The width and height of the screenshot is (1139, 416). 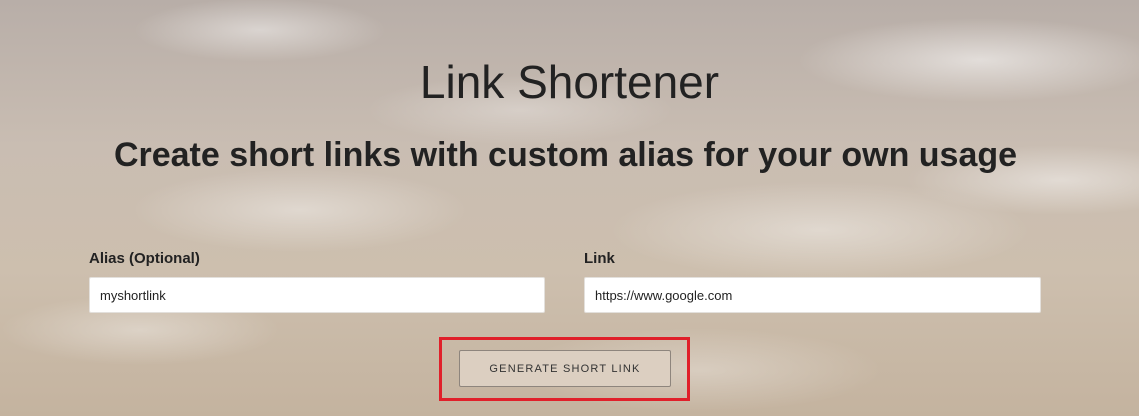 I want to click on link-input, so click(x=812, y=295).